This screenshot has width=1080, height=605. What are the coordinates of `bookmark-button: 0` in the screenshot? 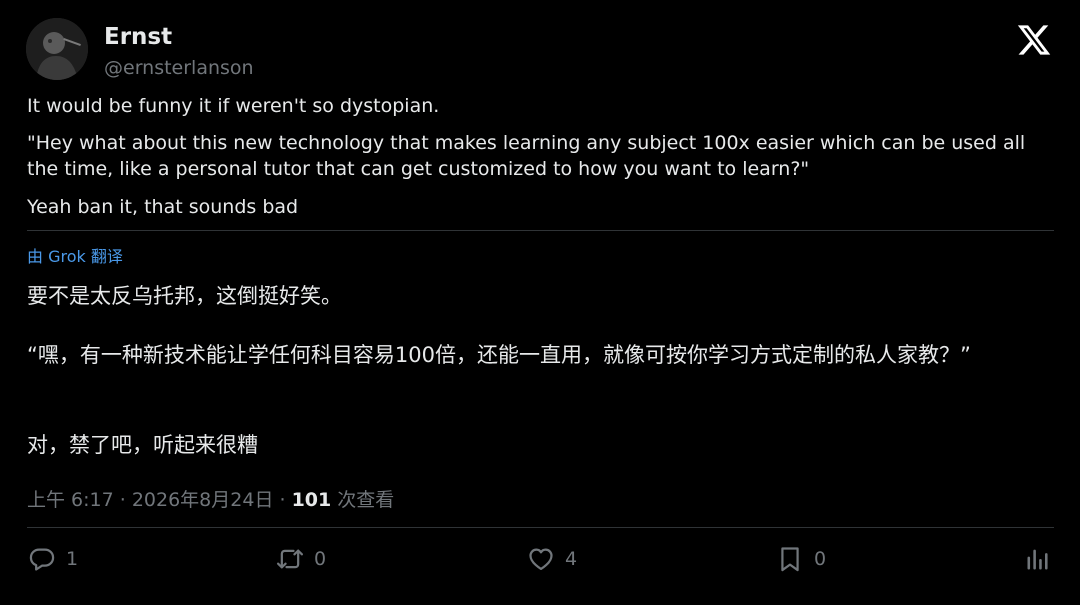 It's located at (801, 559).